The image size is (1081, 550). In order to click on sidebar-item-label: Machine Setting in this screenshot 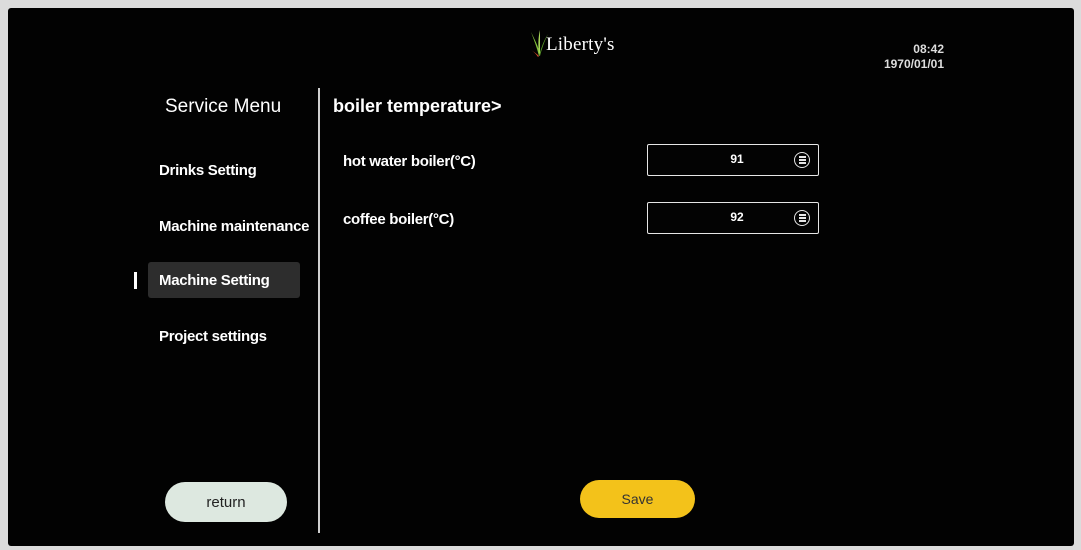, I will do `click(214, 280)`.